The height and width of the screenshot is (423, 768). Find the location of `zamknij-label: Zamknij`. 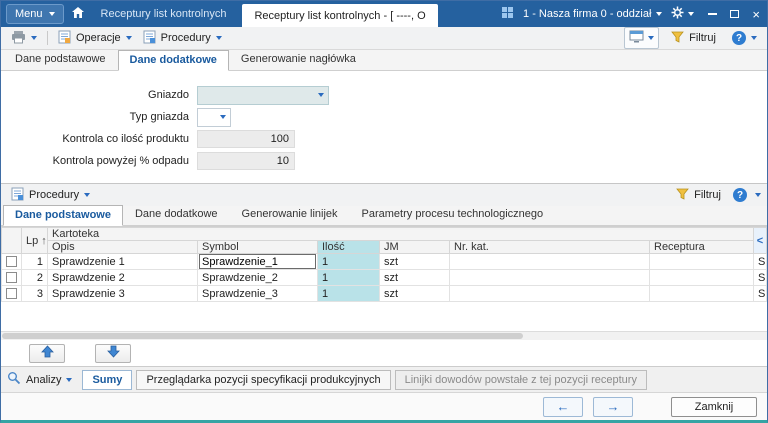

zamknij-label: Zamknij is located at coordinates (714, 406).